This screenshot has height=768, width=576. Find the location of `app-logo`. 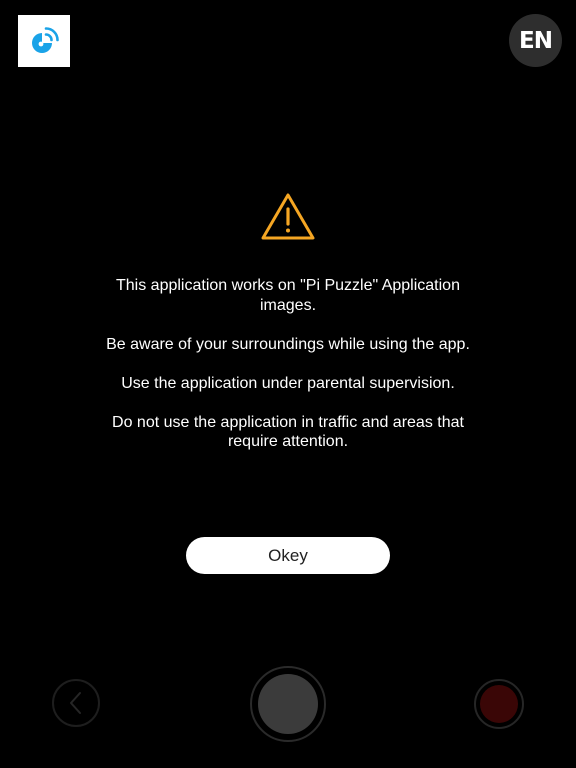

app-logo is located at coordinates (44, 41).